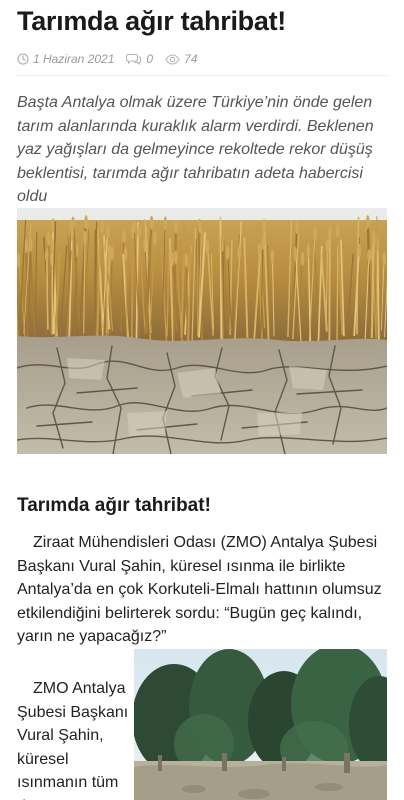  I want to click on forest-illustration, so click(260, 724).